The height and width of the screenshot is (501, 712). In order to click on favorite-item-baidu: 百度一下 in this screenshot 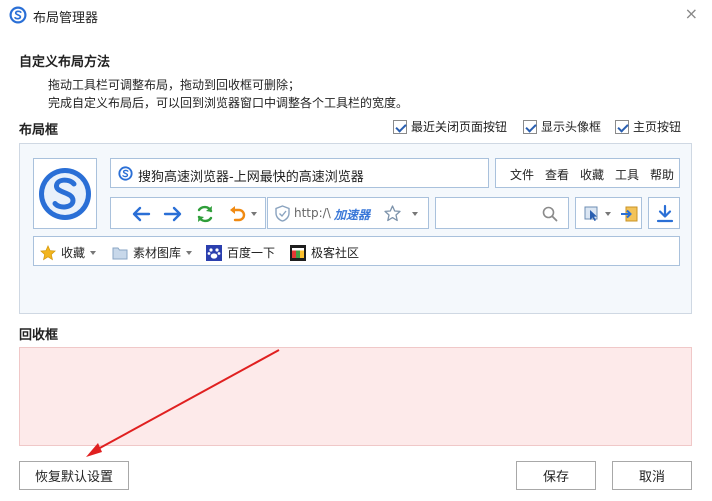, I will do `click(240, 252)`.